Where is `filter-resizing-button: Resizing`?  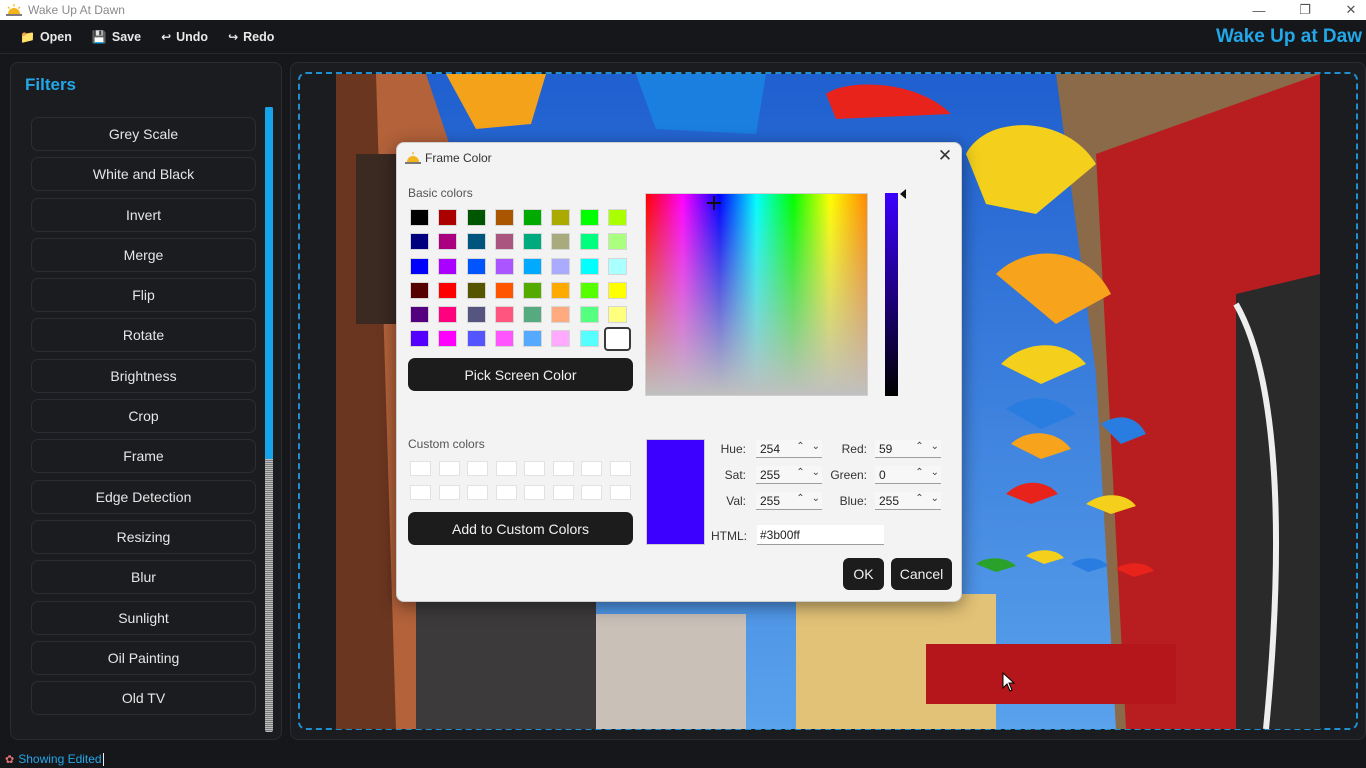
filter-resizing-button: Resizing is located at coordinates (143, 536).